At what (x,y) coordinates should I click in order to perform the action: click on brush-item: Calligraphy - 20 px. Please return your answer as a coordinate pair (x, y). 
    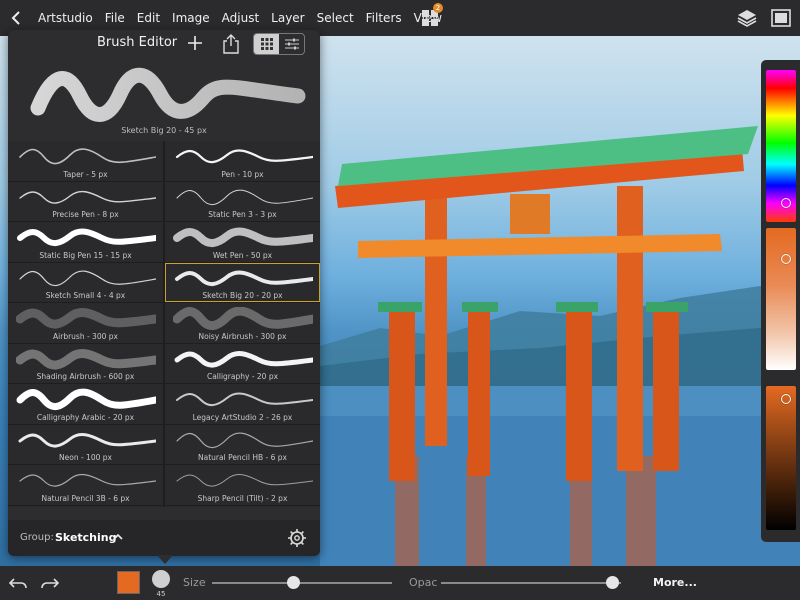
    Looking at the image, I should click on (242, 363).